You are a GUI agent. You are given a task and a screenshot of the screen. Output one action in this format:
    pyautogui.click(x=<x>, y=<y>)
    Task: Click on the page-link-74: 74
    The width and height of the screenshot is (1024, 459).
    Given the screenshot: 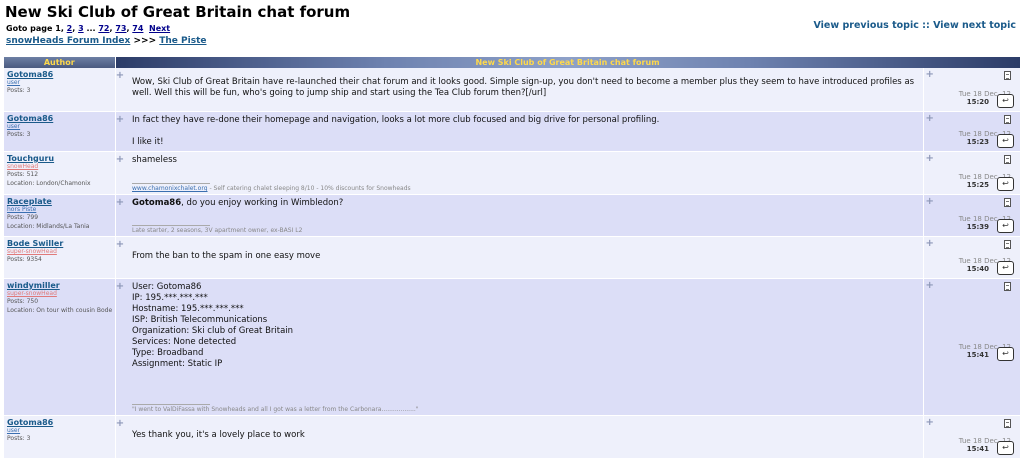 What is the action you would take?
    pyautogui.click(x=137, y=28)
    